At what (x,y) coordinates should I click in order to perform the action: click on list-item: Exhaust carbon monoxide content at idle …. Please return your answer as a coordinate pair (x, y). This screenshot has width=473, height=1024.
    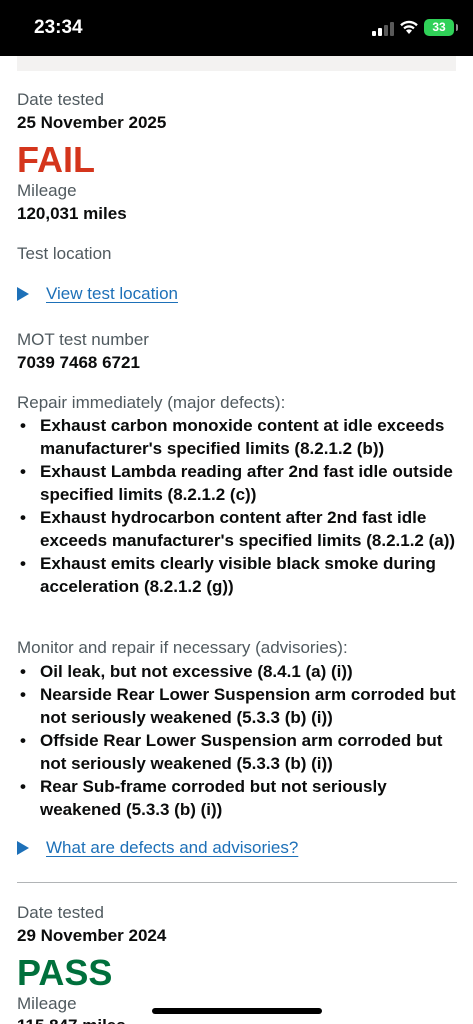
    Looking at the image, I should click on (237, 437).